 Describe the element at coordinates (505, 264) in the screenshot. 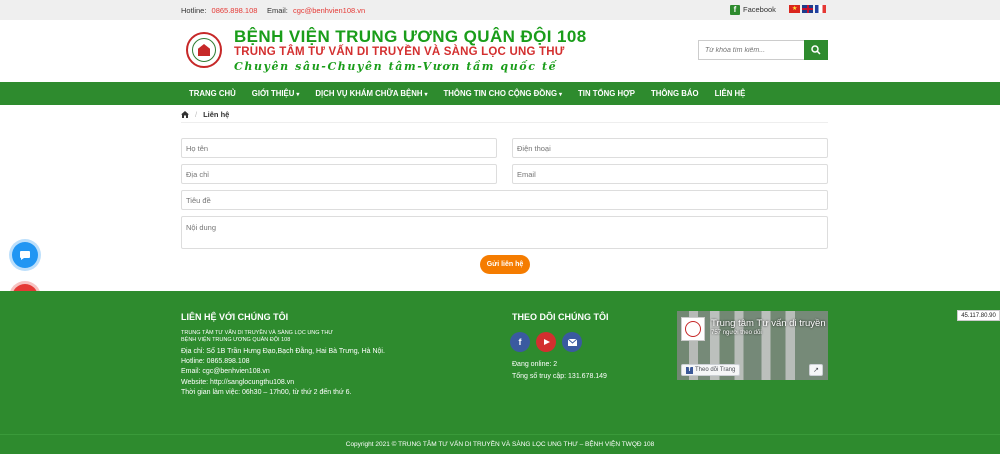

I see `submit-contact-button: Gửi liên hệ` at that location.